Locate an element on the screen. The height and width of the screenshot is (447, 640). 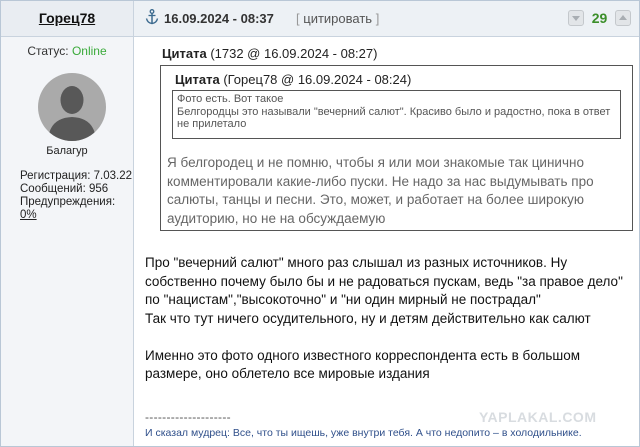
warnings-label: Предупреждения: is located at coordinates (68, 202).